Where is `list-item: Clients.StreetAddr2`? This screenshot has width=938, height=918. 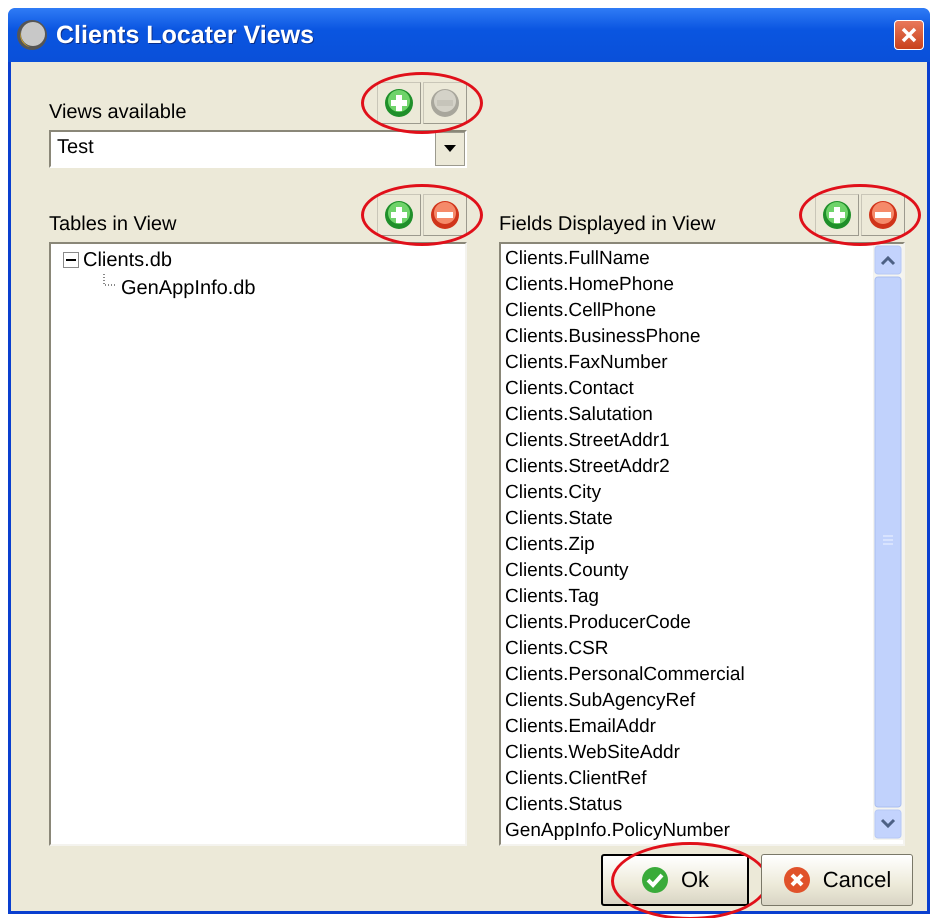
list-item: Clients.StreetAddr2 is located at coordinates (687, 467).